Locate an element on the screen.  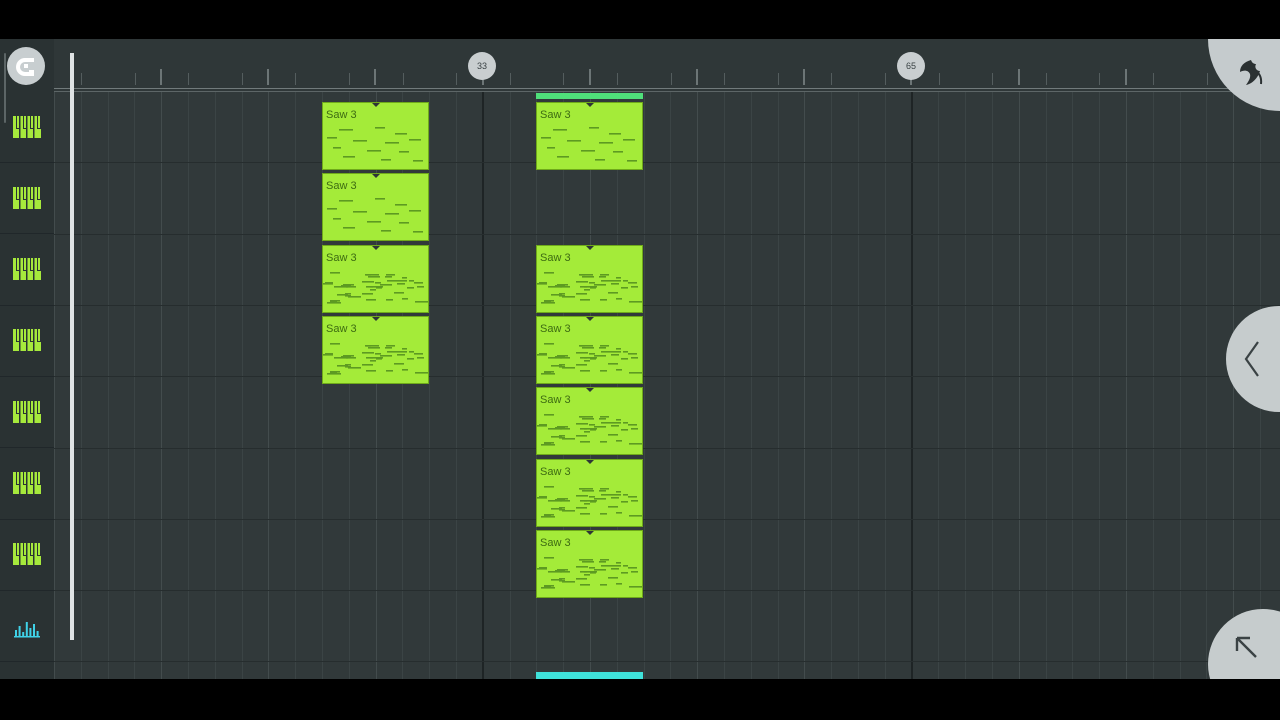
magnet-icon is located at coordinates (25, 67).